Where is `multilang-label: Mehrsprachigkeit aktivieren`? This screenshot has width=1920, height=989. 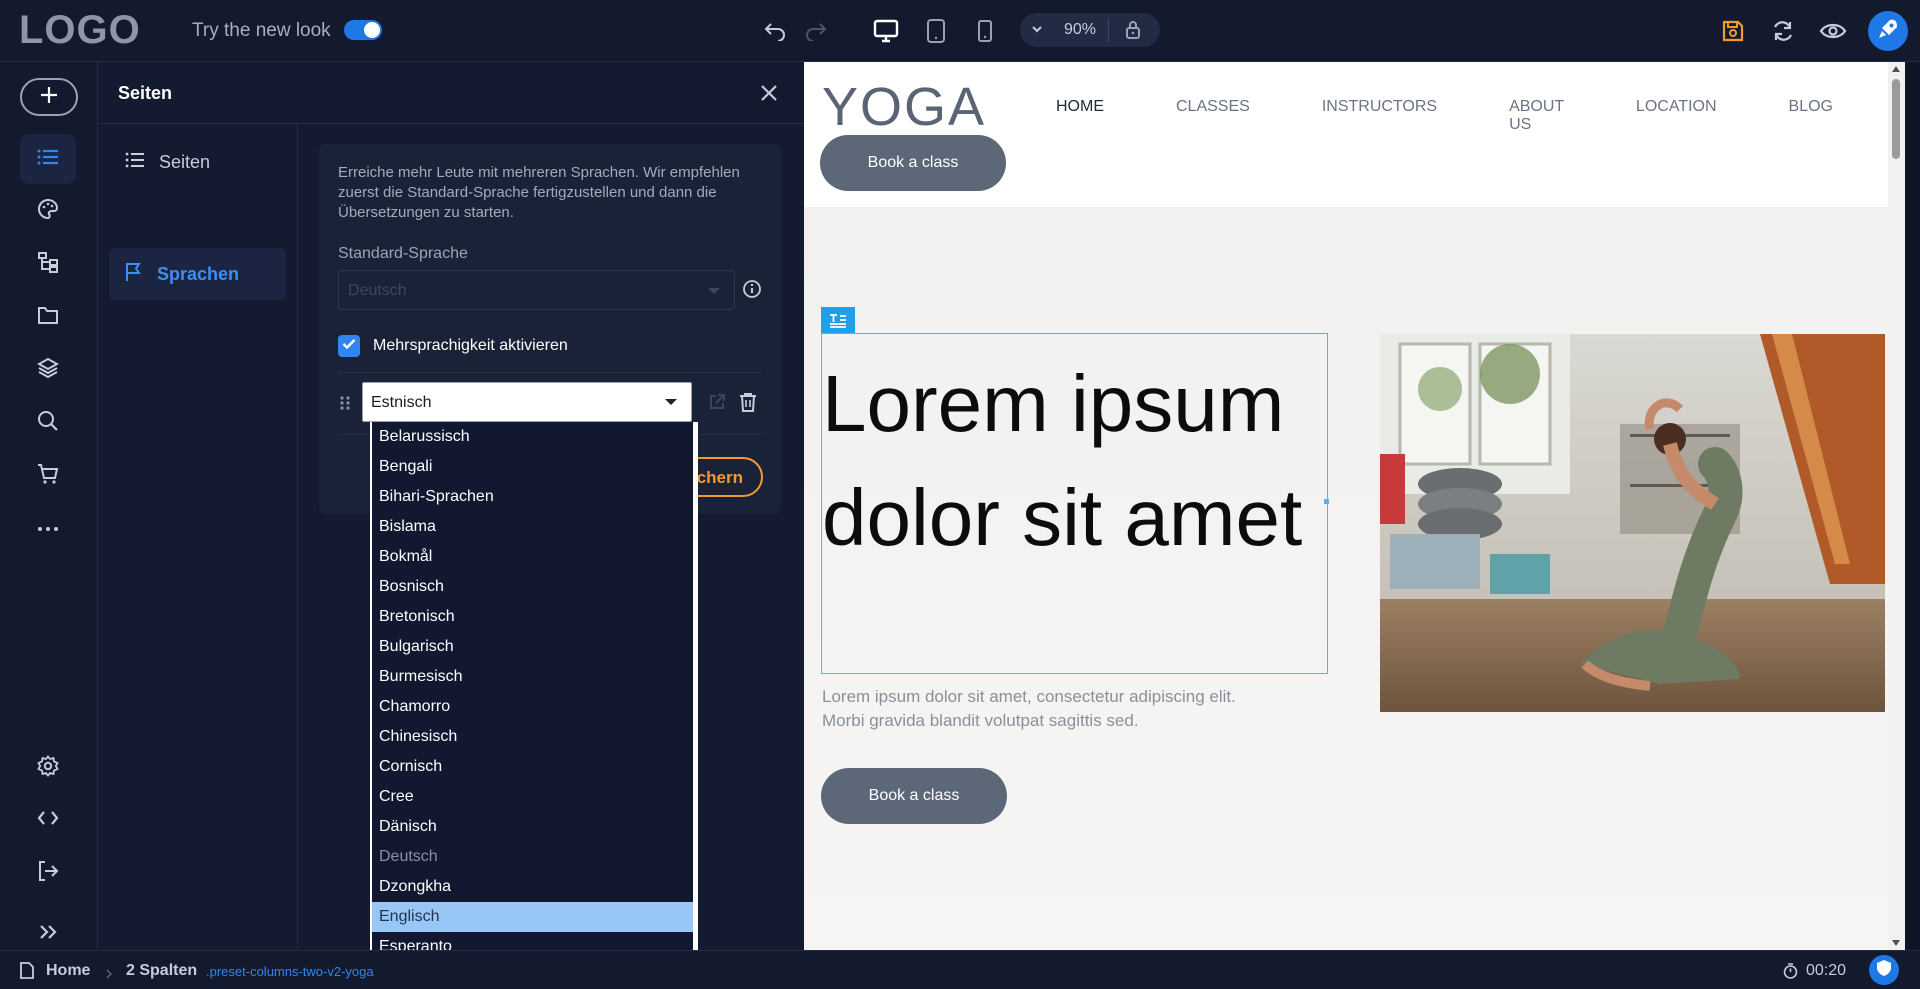
multilang-label: Mehrsprachigkeit aktivieren is located at coordinates (470, 346).